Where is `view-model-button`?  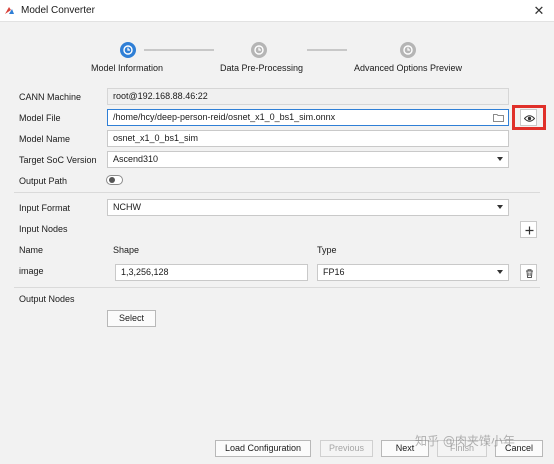
view-model-button is located at coordinates (528, 117).